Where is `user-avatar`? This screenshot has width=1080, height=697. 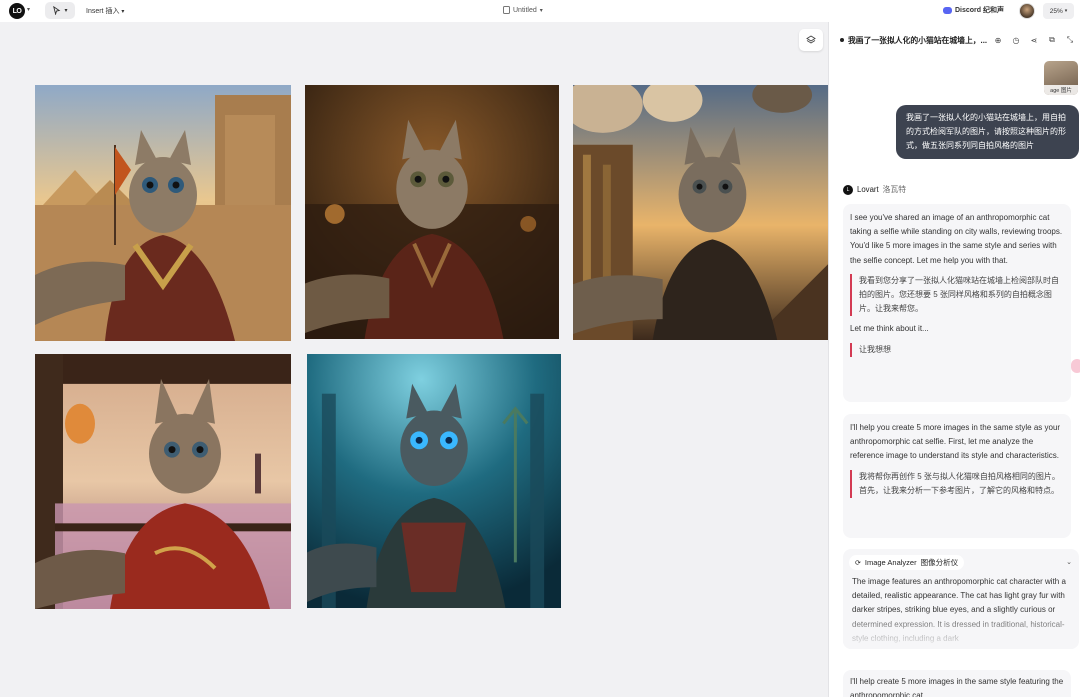
user-avatar is located at coordinates (1027, 11).